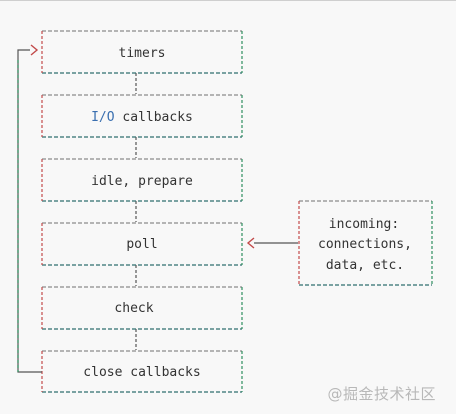  I want to click on phase-label-poll: poll, so click(141, 244).